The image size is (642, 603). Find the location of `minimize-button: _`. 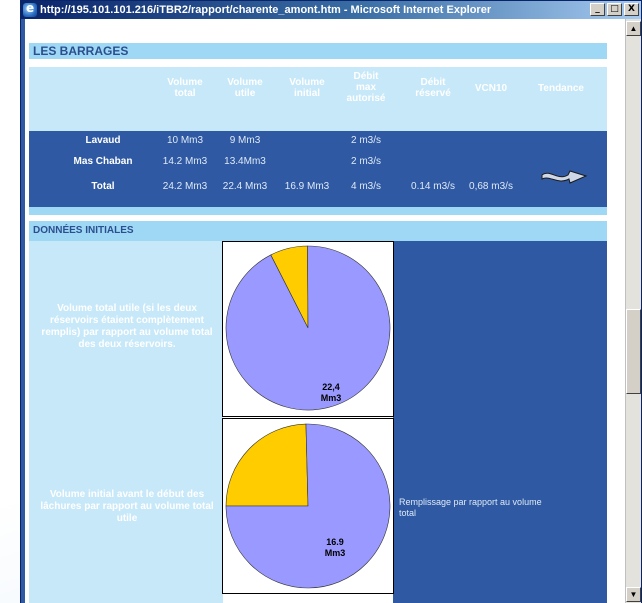

minimize-button: _ is located at coordinates (597, 9).